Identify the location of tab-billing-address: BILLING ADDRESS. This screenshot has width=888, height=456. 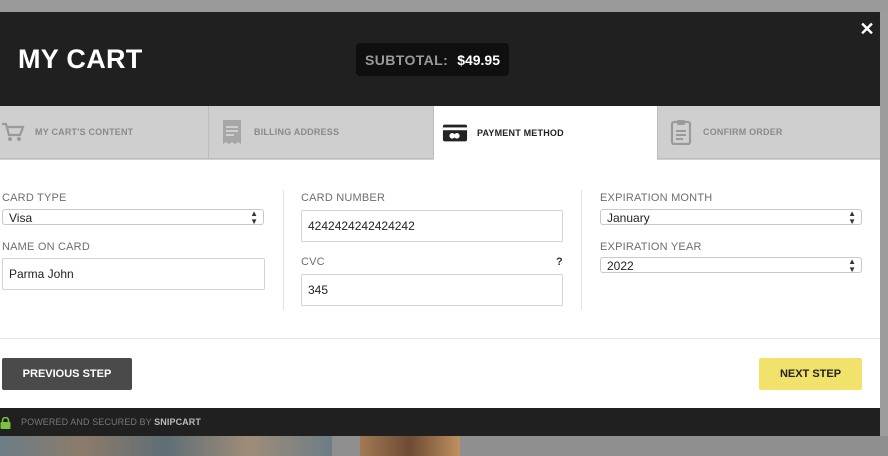
(320, 132).